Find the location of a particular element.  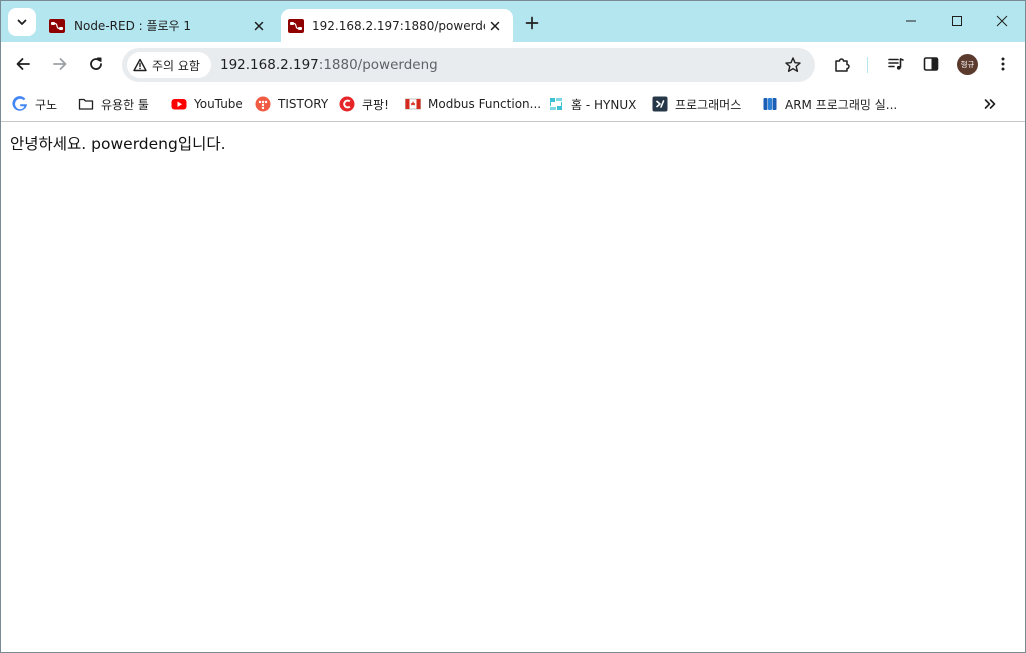

bookmark-label: 홈 - HYNUX is located at coordinates (604, 104).